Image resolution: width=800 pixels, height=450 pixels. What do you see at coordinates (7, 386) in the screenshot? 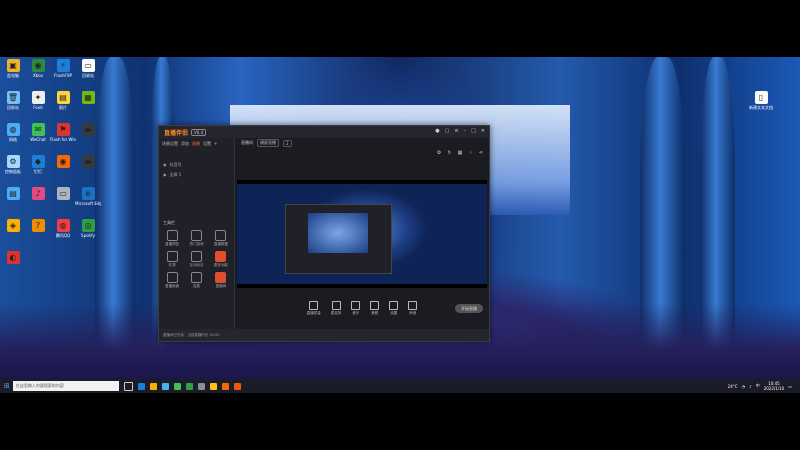
I see `windows-start-icon: ⊞` at bounding box center [7, 386].